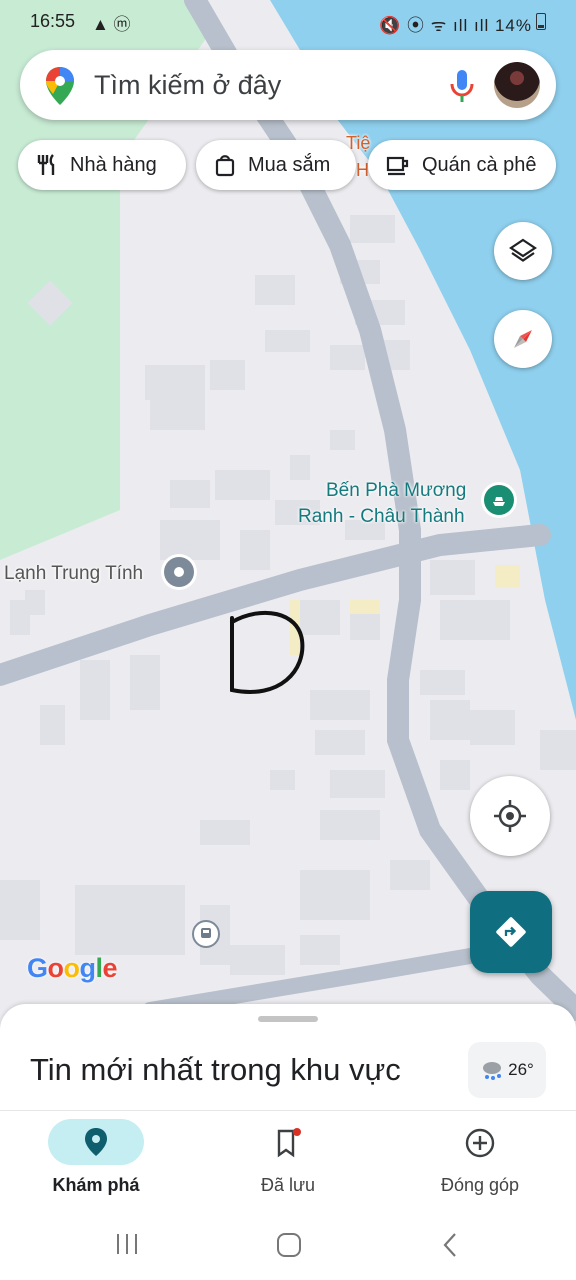  I want to click on nav-saved-label: Đã lưu, so click(288, 1185).